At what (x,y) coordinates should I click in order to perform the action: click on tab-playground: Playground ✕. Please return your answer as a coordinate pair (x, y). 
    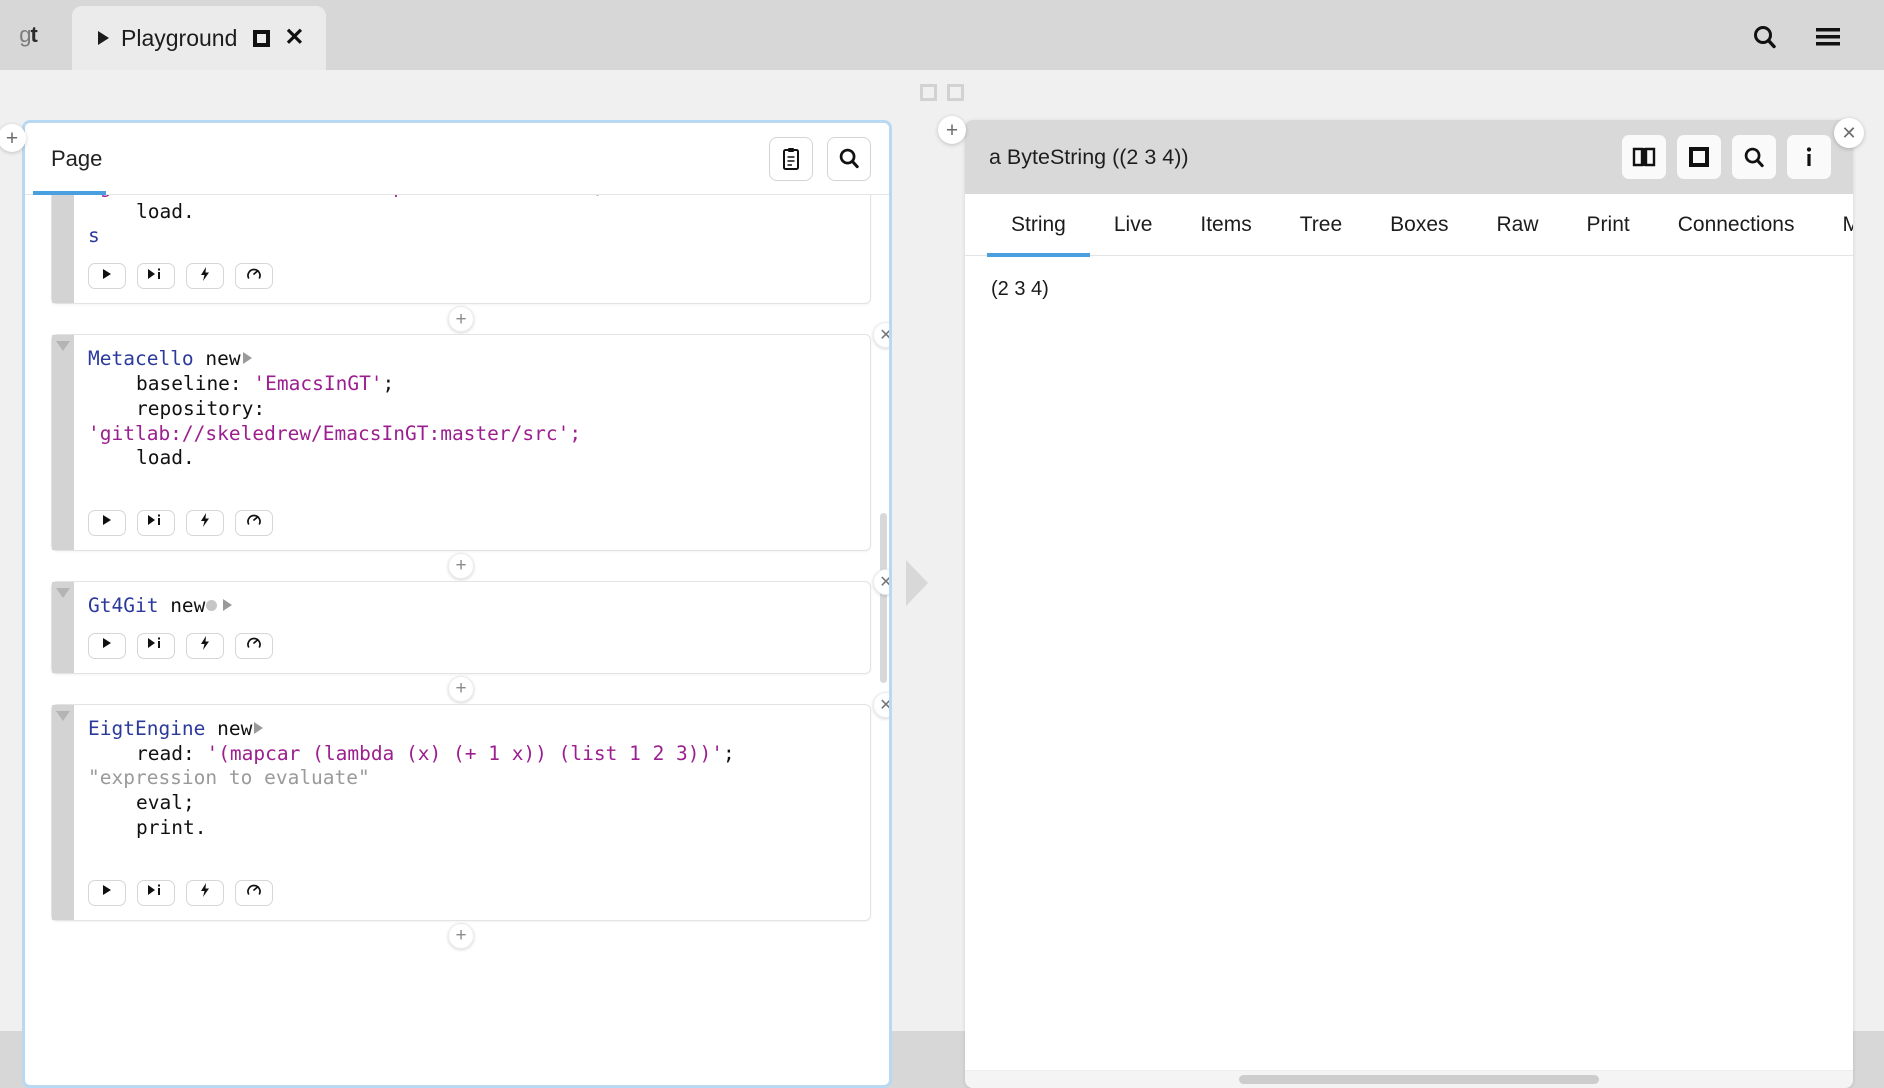
    Looking at the image, I should click on (199, 38).